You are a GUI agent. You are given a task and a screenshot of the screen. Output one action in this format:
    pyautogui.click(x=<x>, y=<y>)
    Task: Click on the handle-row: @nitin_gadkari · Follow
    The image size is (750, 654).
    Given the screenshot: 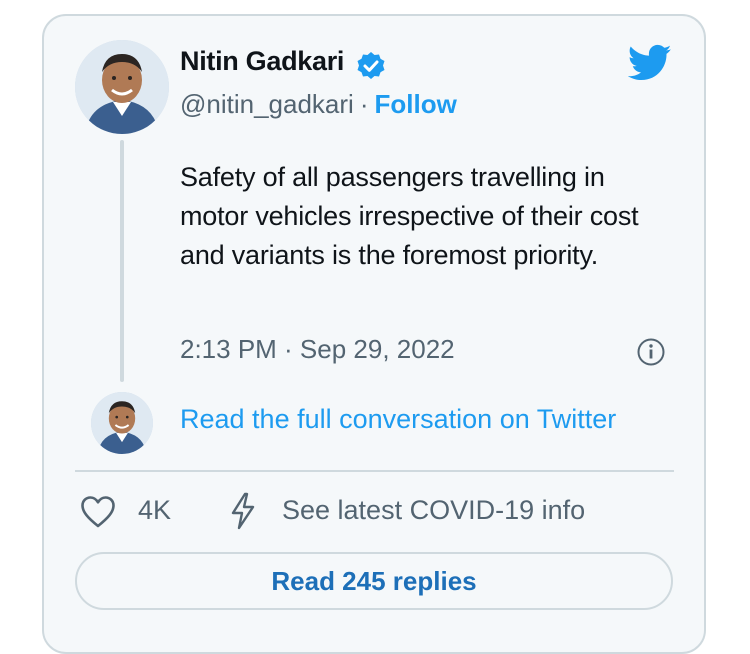 What is the action you would take?
    pyautogui.click(x=318, y=104)
    